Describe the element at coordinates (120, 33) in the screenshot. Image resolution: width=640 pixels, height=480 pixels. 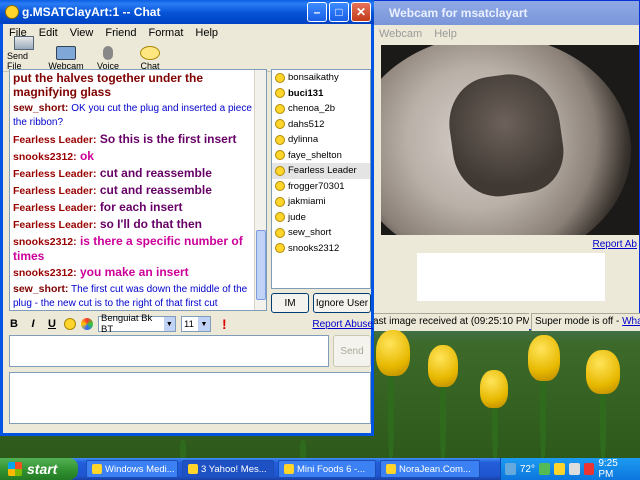
I see `menu-friend: Friend` at that location.